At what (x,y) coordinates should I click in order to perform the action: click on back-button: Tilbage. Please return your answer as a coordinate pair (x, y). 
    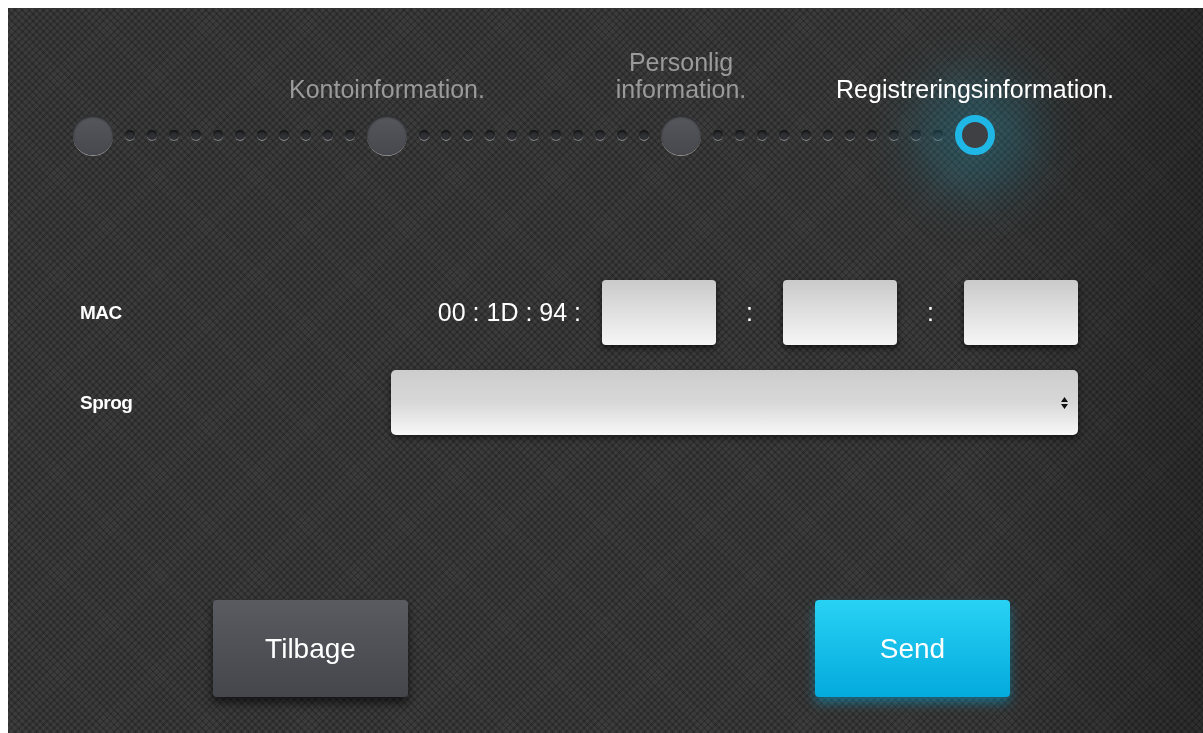
    Looking at the image, I should click on (310, 648).